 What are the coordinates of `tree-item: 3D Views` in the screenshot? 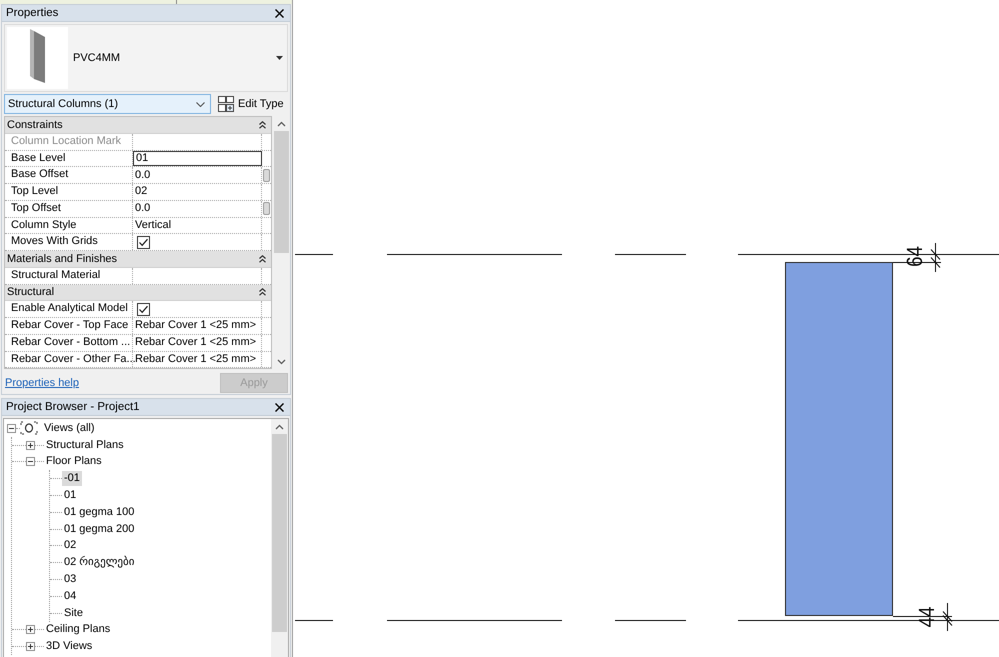 It's located at (69, 646).